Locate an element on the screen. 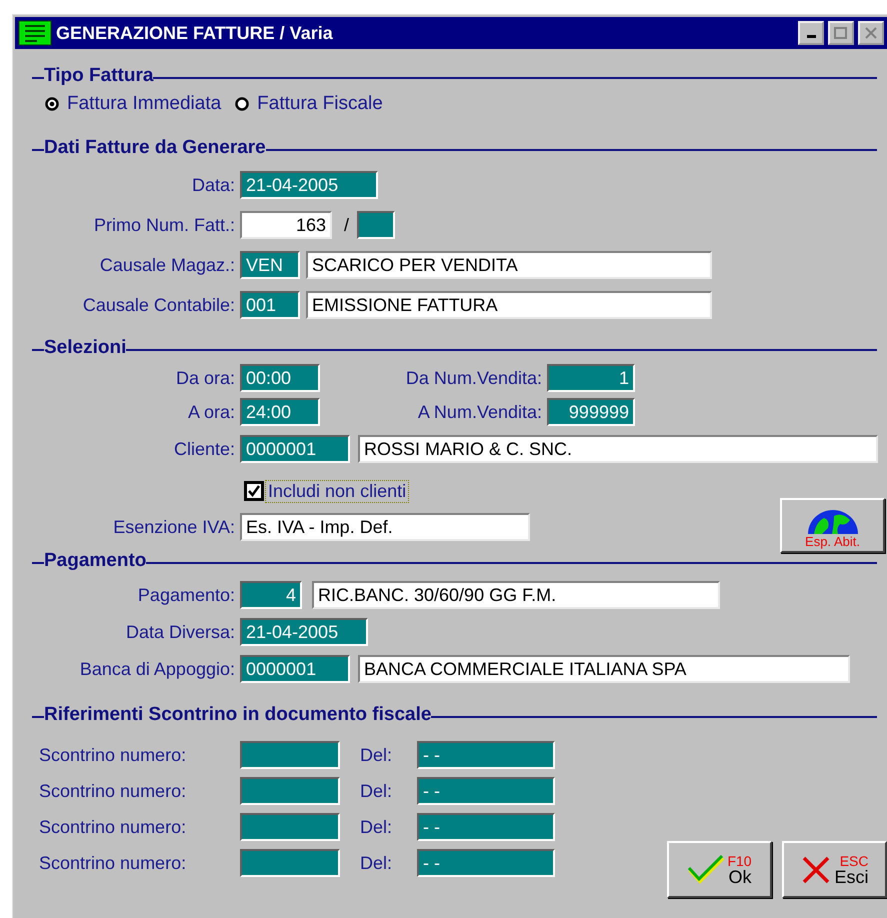 The width and height of the screenshot is (887, 918). field-label: Da ora: is located at coordinates (205, 378).